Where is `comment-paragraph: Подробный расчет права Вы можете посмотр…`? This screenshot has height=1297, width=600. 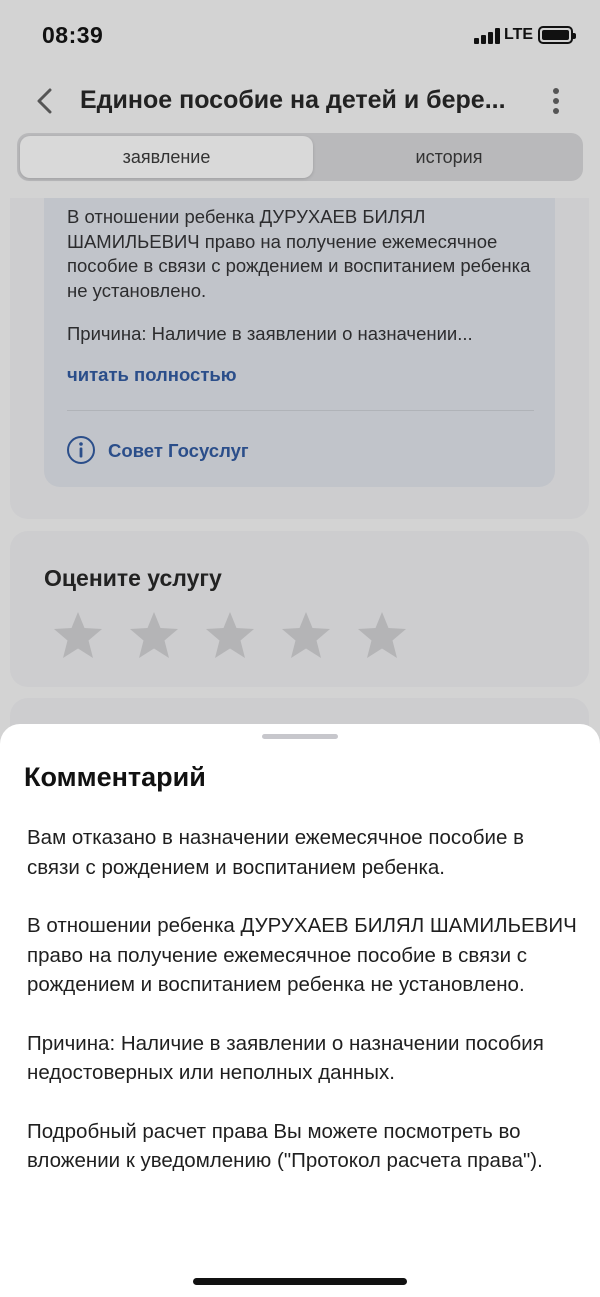
comment-paragraph: Подробный расчет права Вы можете посмотр… is located at coordinates (285, 1146).